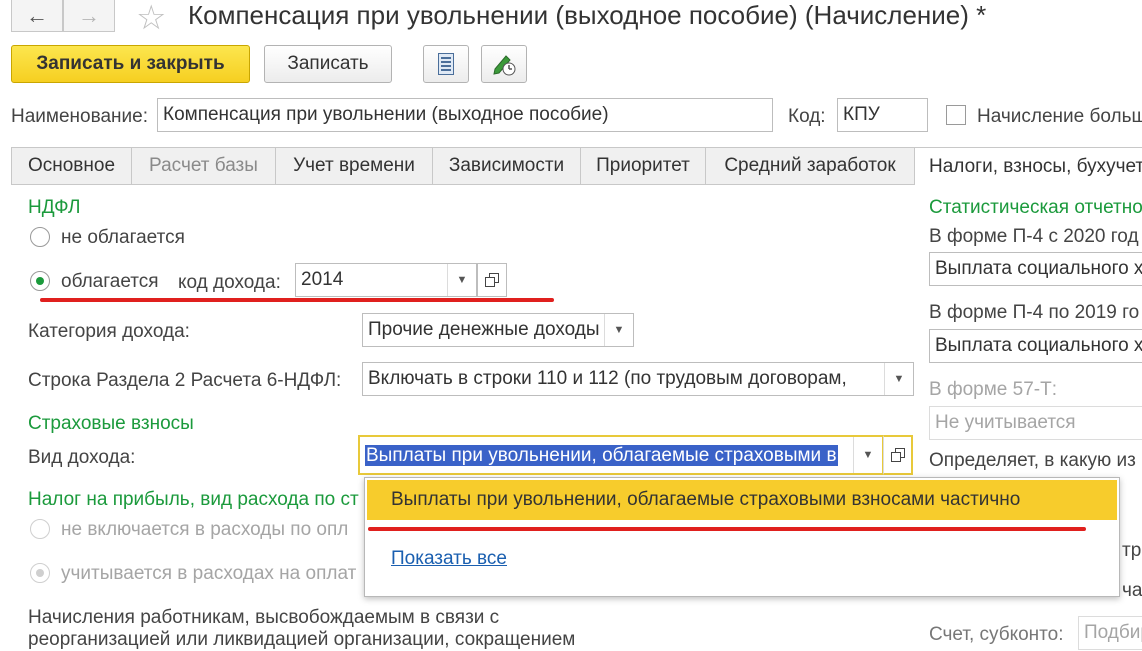 The height and width of the screenshot is (651, 1142). Describe the element at coordinates (123, 237) in the screenshot. I see `not-taxed-label: не облагается` at that location.